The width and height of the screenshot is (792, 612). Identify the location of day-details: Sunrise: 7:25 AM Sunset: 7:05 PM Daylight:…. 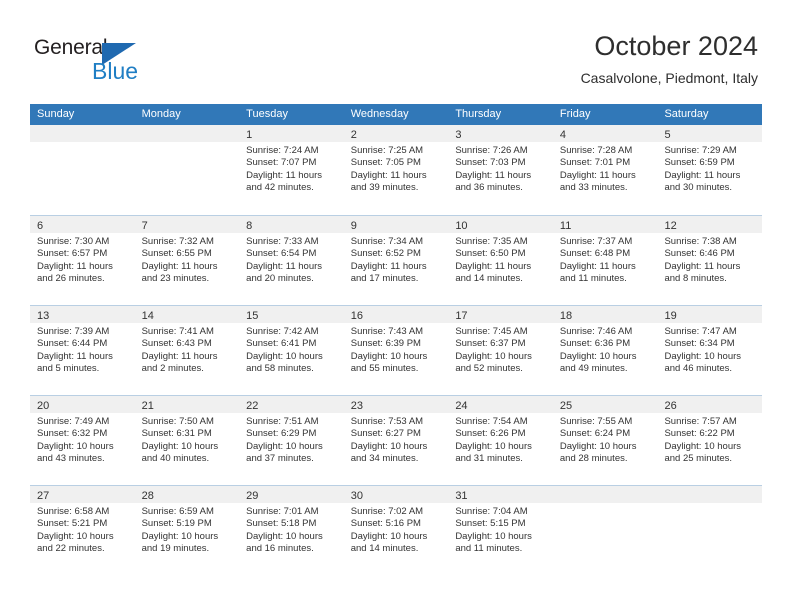
(396, 168).